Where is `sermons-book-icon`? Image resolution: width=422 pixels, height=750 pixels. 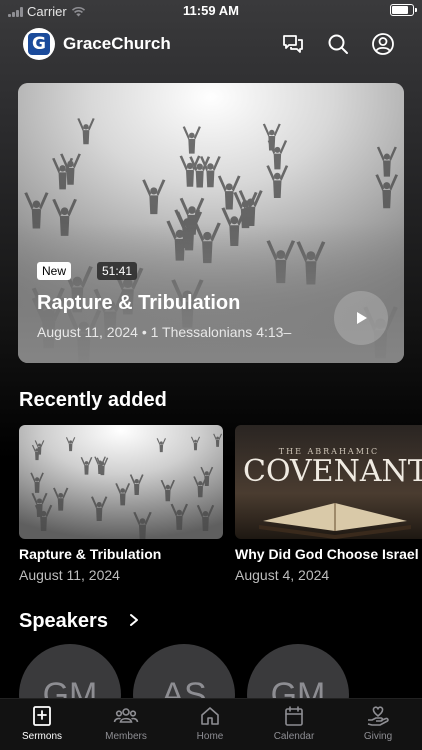
sermons-book-icon is located at coordinates (42, 716).